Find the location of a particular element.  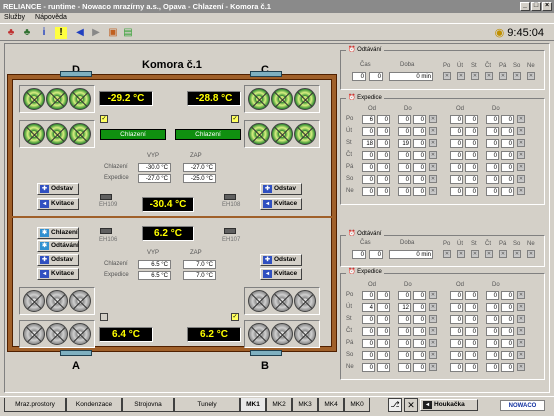

menu-file: Služby is located at coordinates (14, 17).